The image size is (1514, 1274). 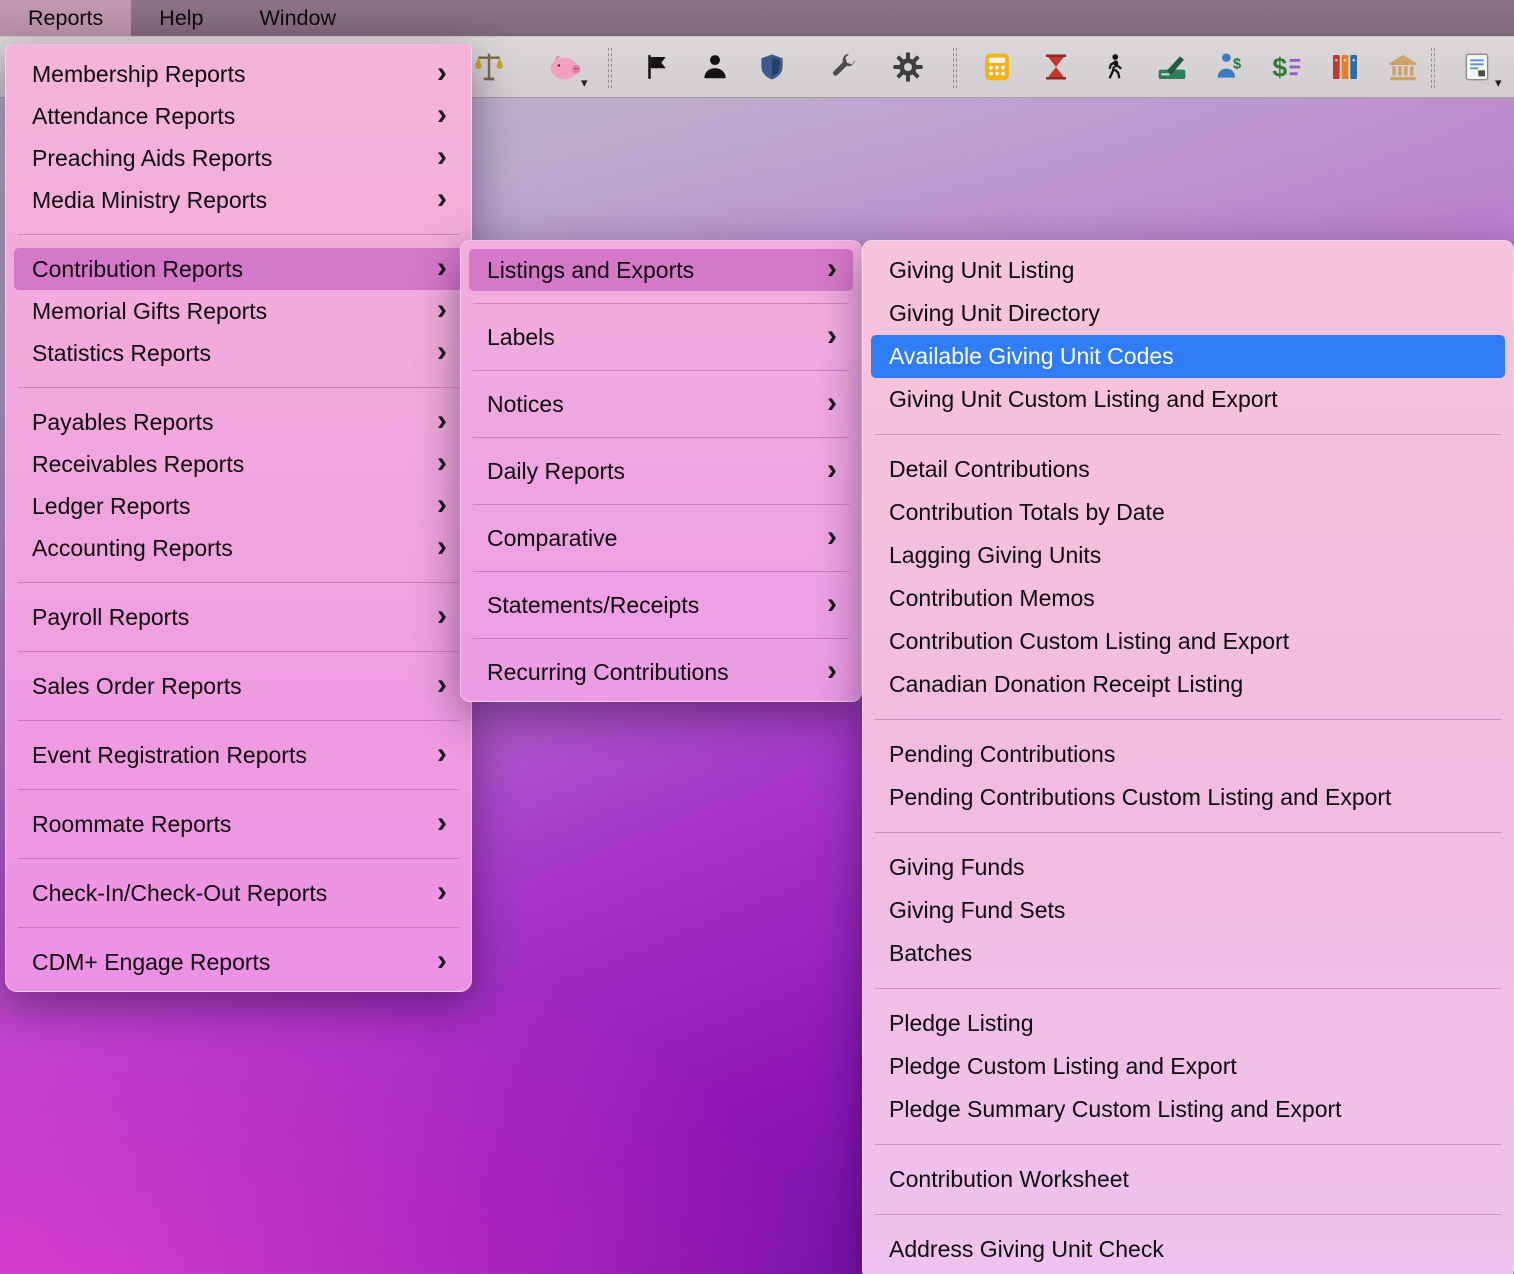 What do you see at coordinates (238, 617) in the screenshot?
I see `menu-item-payroll-reports: Payroll Reports ›` at bounding box center [238, 617].